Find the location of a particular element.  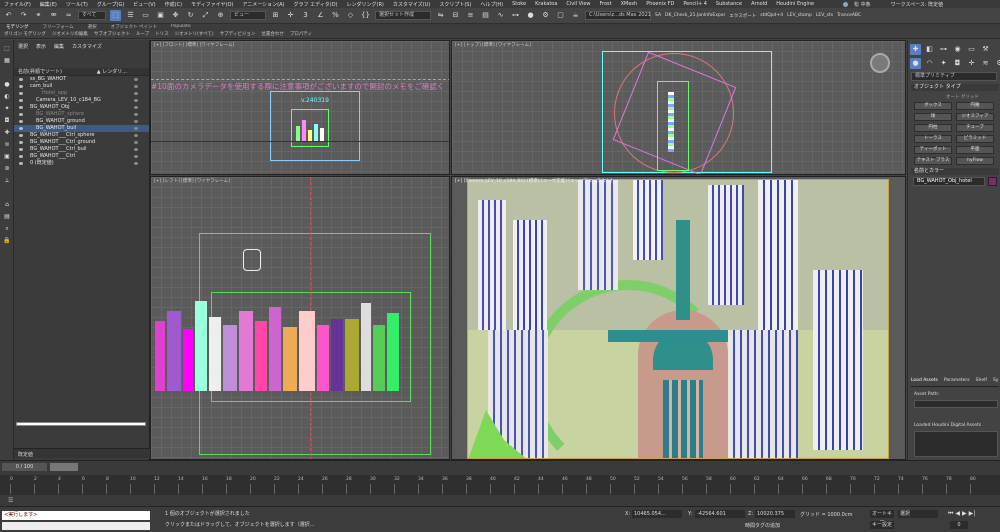

name-color-header: 名前とカラー is located at coordinates (955, 171).